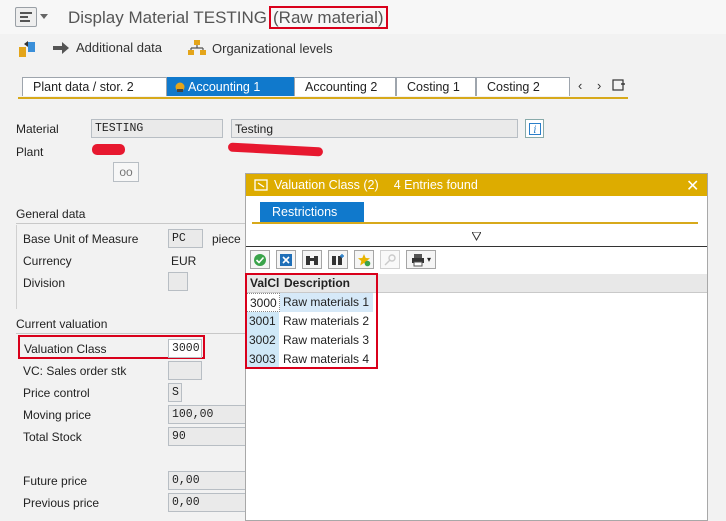 The height and width of the screenshot is (521, 726). Describe the element at coordinates (328, 17) in the screenshot. I see `material-type-highlight: (Raw material)` at that location.